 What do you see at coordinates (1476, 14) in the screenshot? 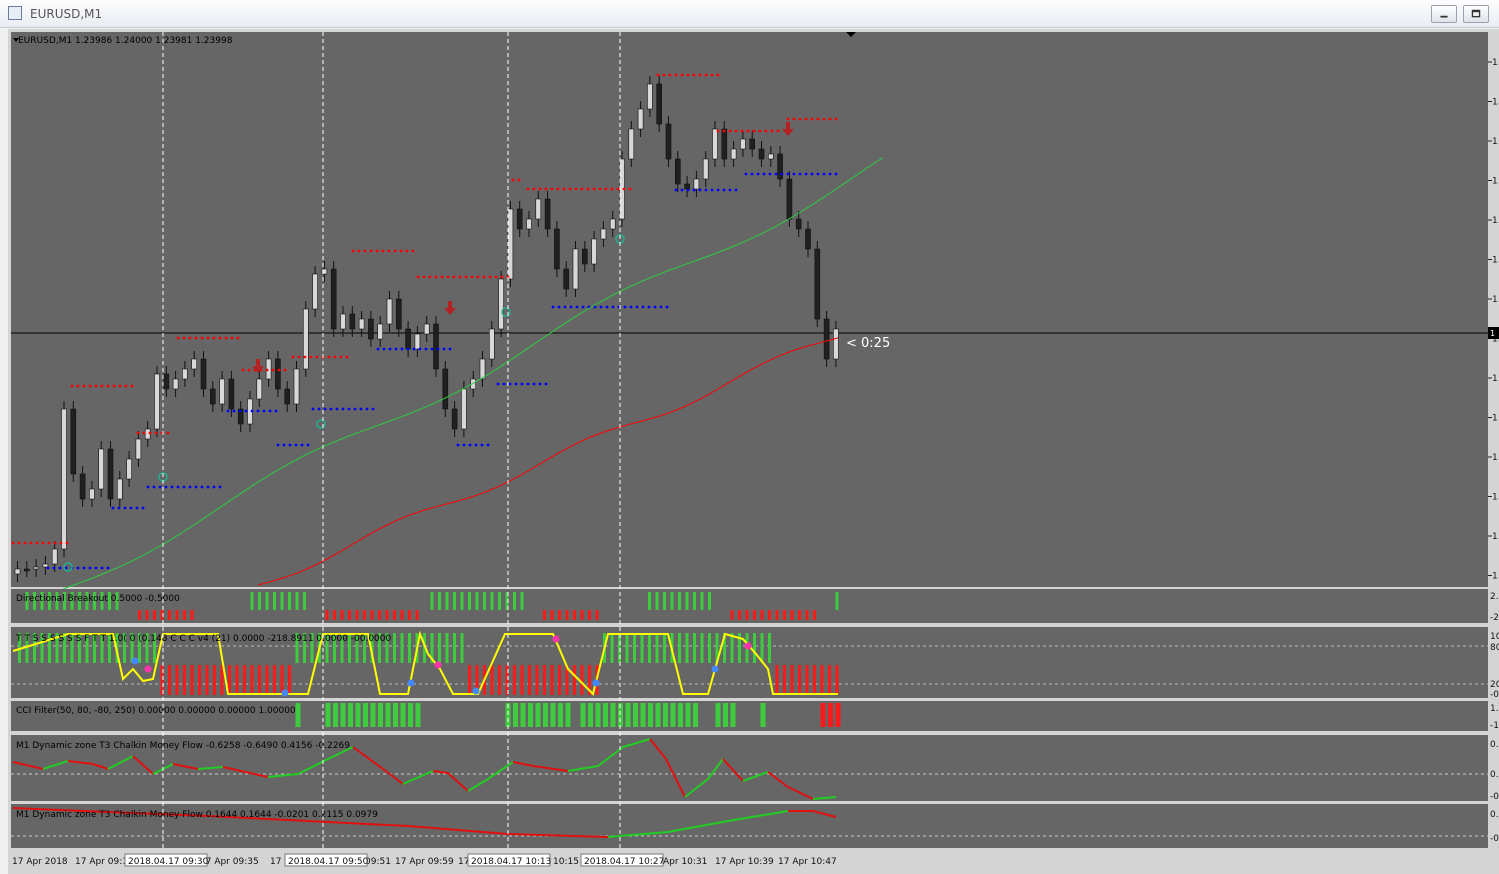
I see `restore-button` at bounding box center [1476, 14].